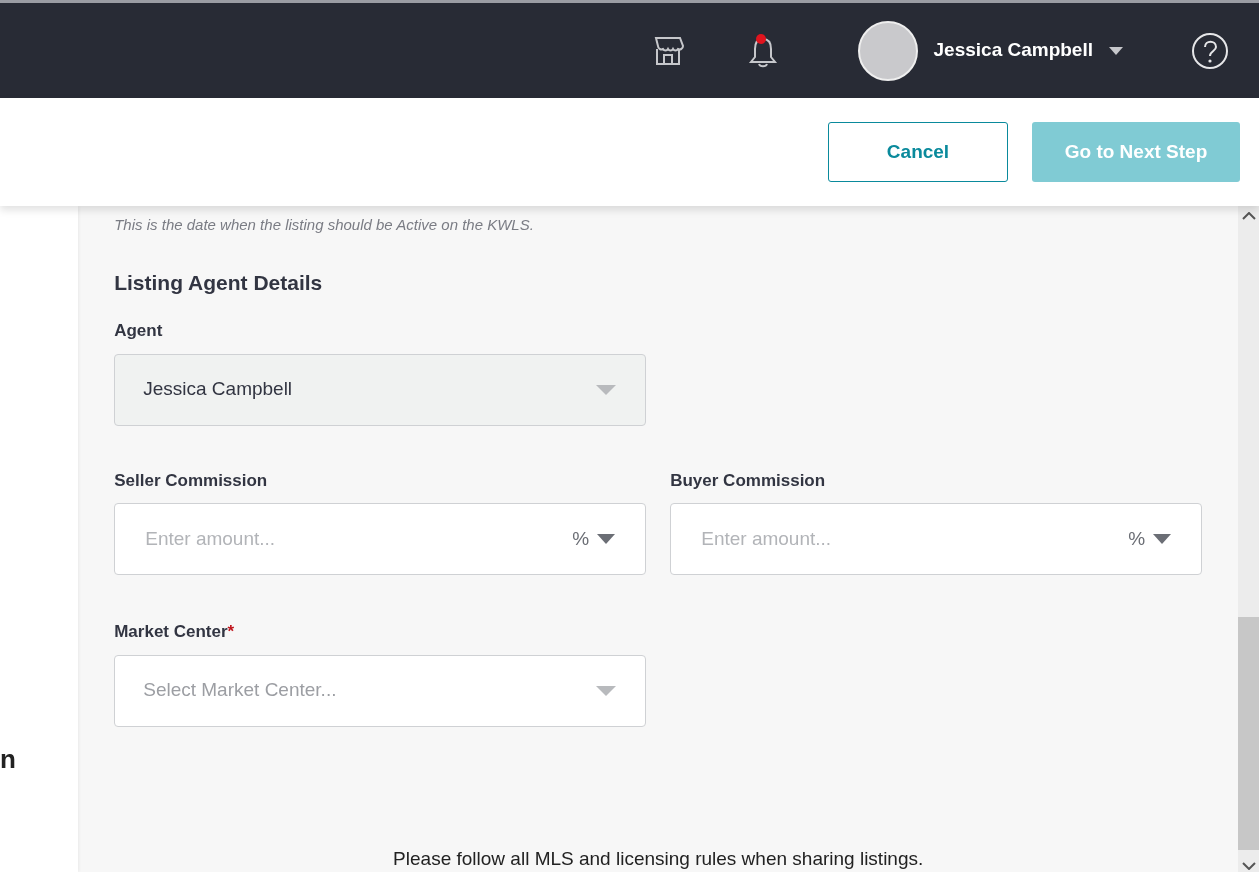 The height and width of the screenshot is (872, 1259). What do you see at coordinates (1249, 866) in the screenshot?
I see `chevron-down-icon` at bounding box center [1249, 866].